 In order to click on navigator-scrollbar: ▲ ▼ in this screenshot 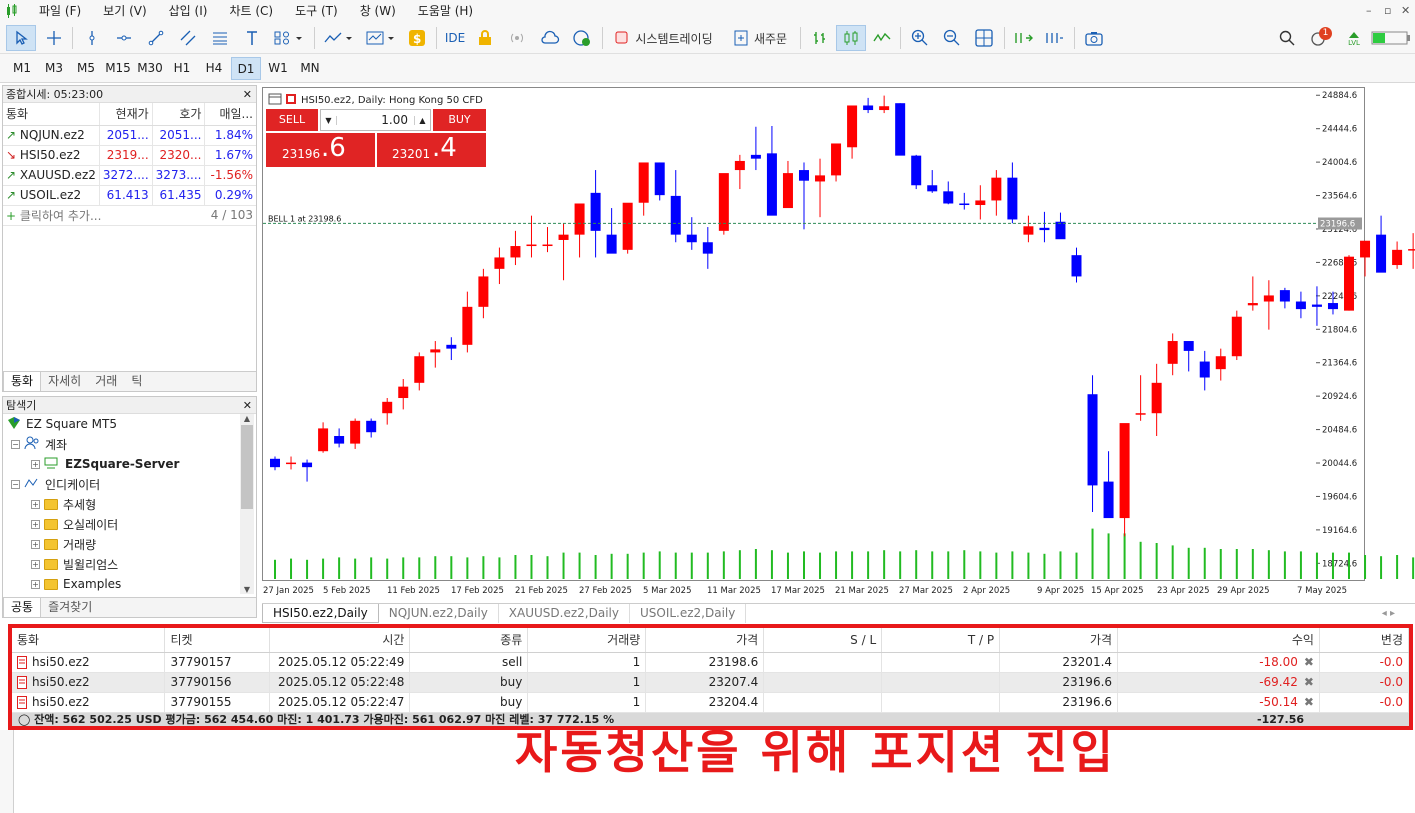, I will do `click(247, 504)`.